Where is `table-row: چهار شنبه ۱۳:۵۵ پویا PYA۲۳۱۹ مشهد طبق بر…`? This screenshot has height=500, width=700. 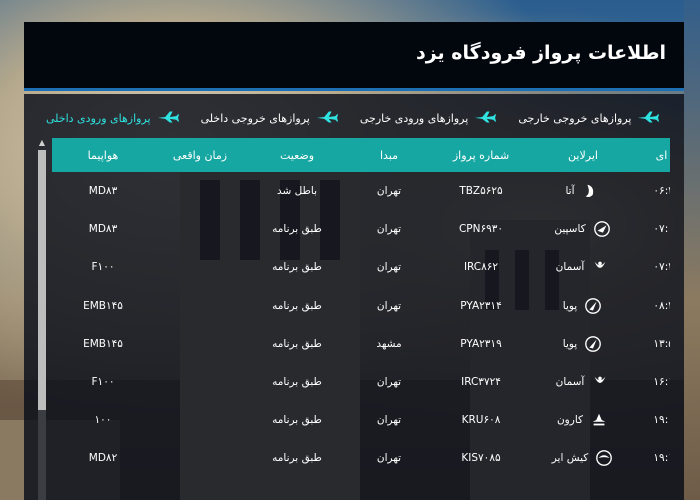 table-row: چهار شنبه ۱۳:۵۵ پویا PYA۲۳۱۹ مشهد طبق بر… is located at coordinates (361, 344).